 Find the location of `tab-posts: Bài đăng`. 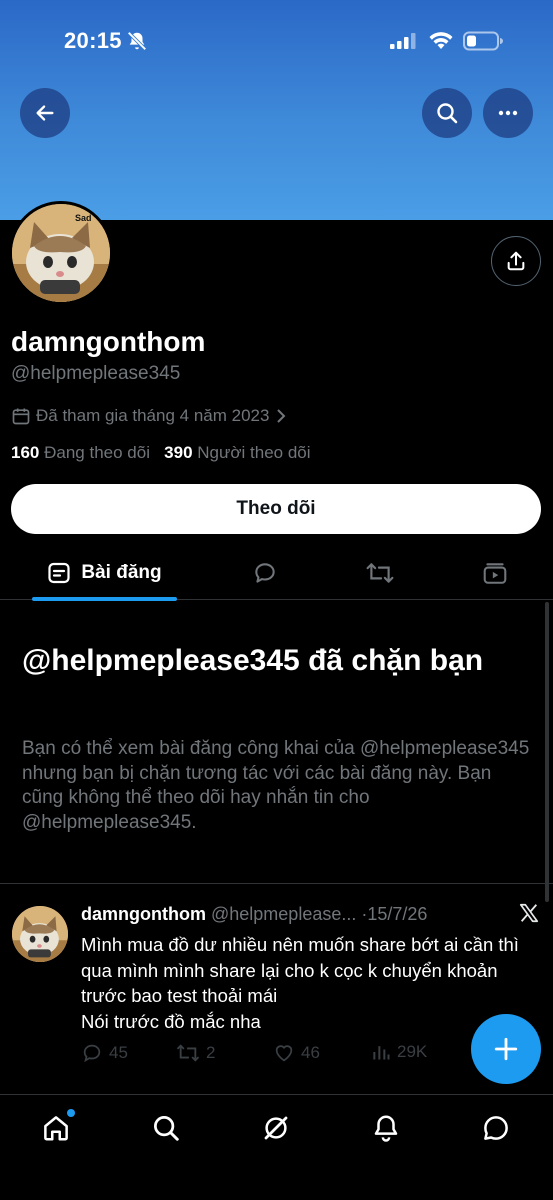

tab-posts: Bài đăng is located at coordinates (104, 573).